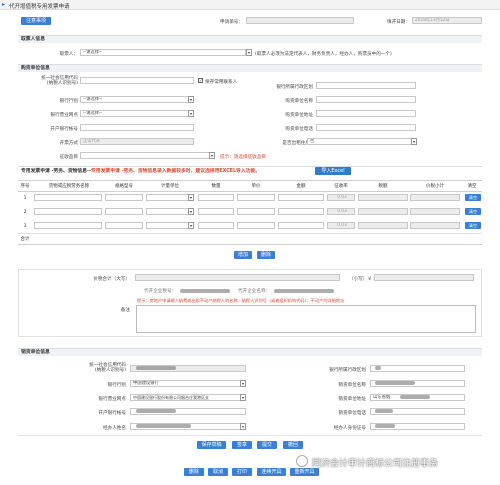 Image resolution: width=500 pixels, height=485 pixels. Describe the element at coordinates (333, 171) in the screenshot. I see `import-excel-button: 导入Excel` at that location.